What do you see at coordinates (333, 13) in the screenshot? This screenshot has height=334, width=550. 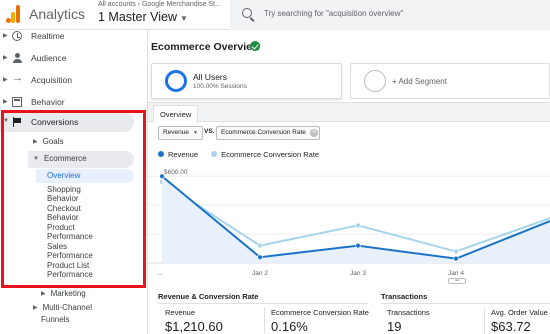 I see `search-input: Try searching for "acquisition overview"` at bounding box center [333, 13].